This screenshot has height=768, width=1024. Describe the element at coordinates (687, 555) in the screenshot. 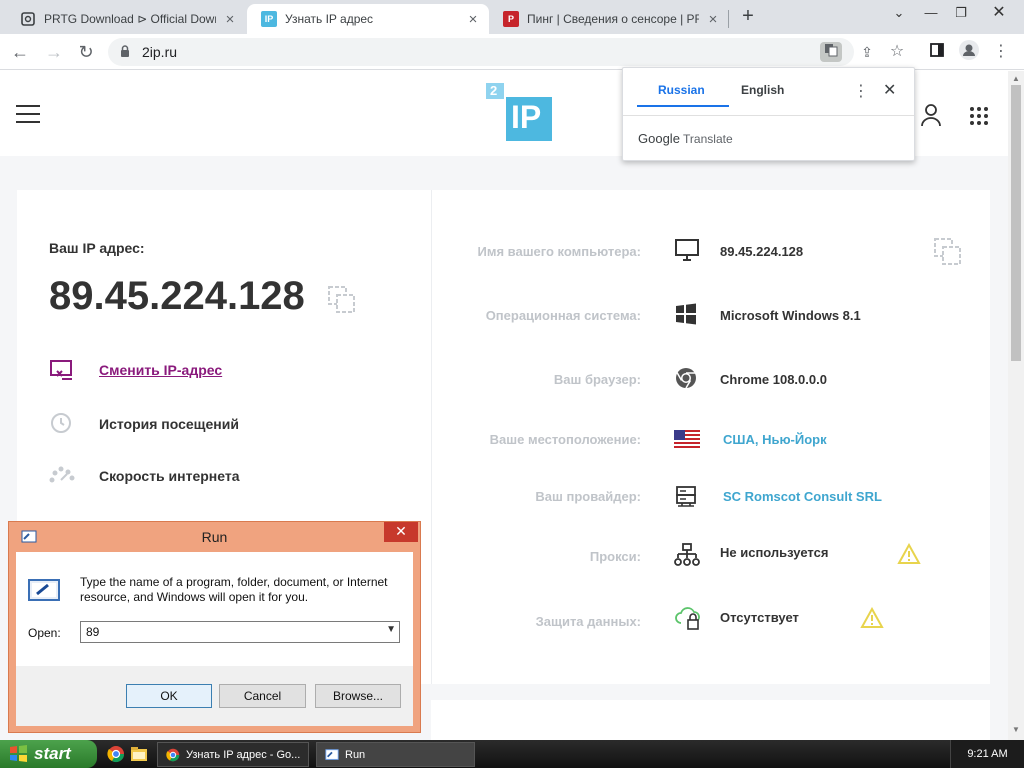

I see `network-icon` at that location.